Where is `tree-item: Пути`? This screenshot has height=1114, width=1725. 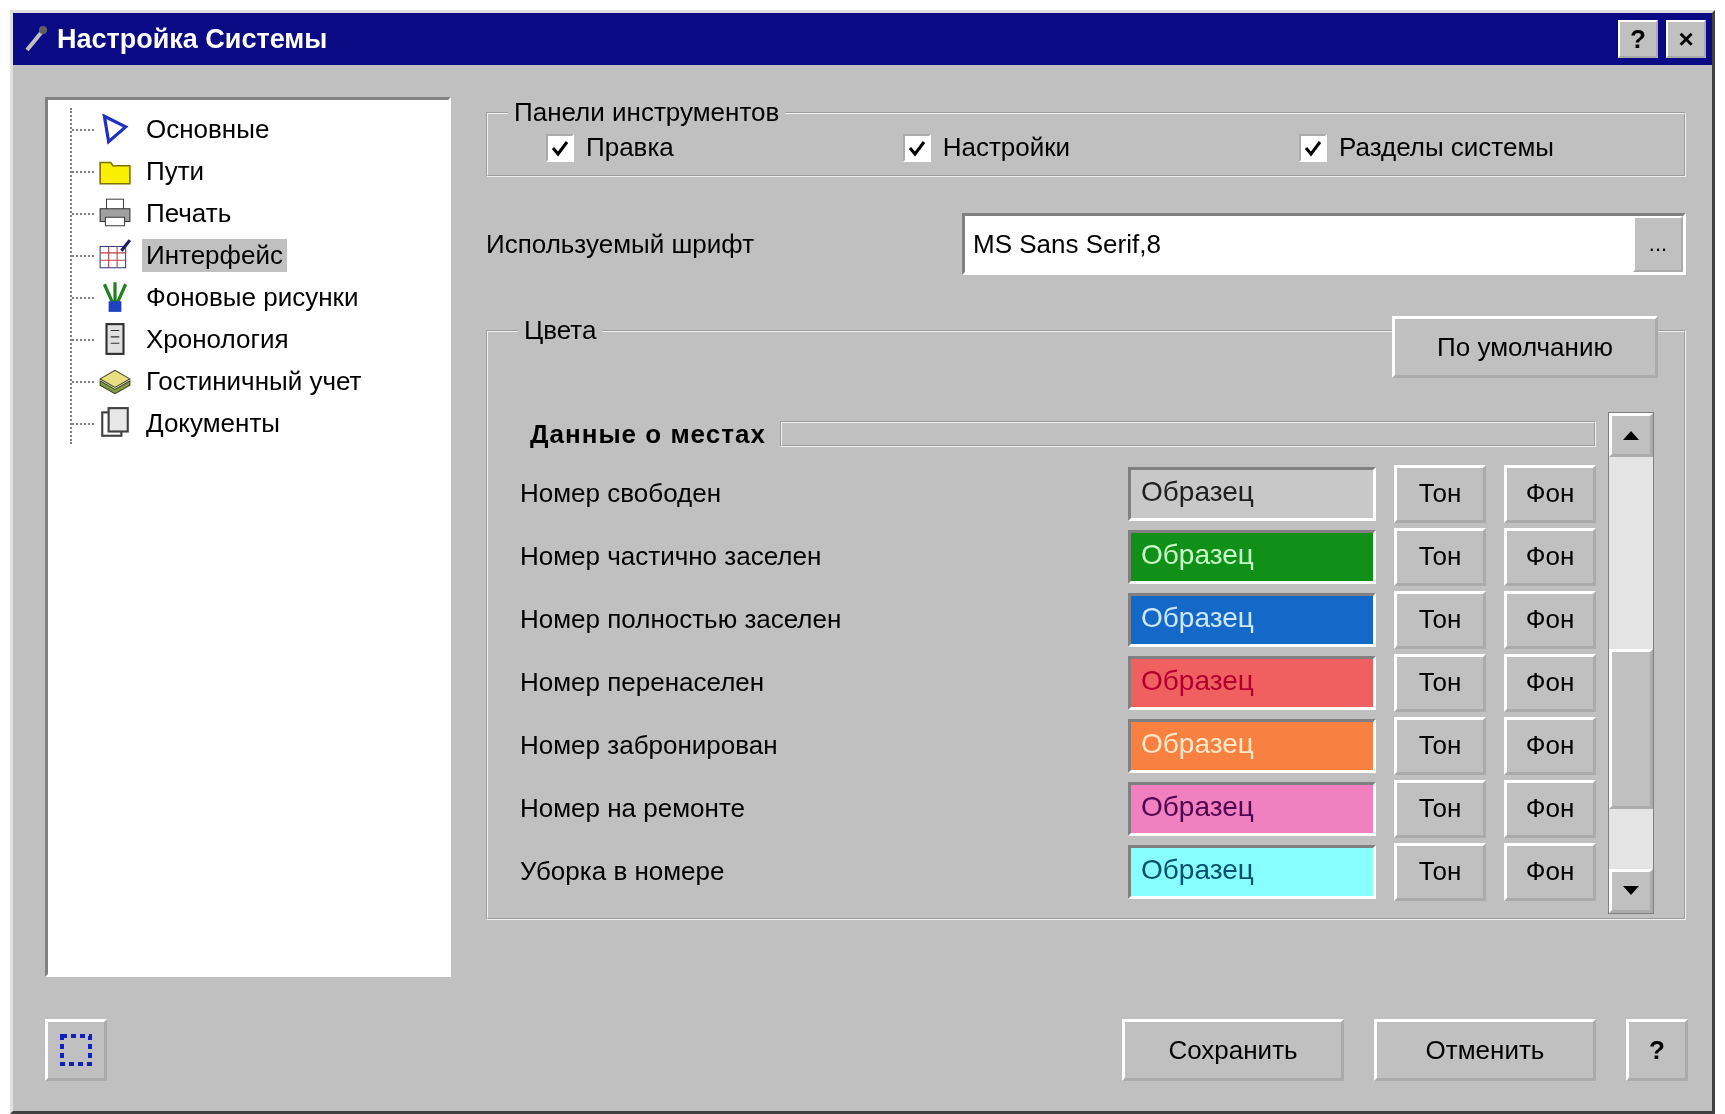
tree-item: Пути is located at coordinates (175, 171).